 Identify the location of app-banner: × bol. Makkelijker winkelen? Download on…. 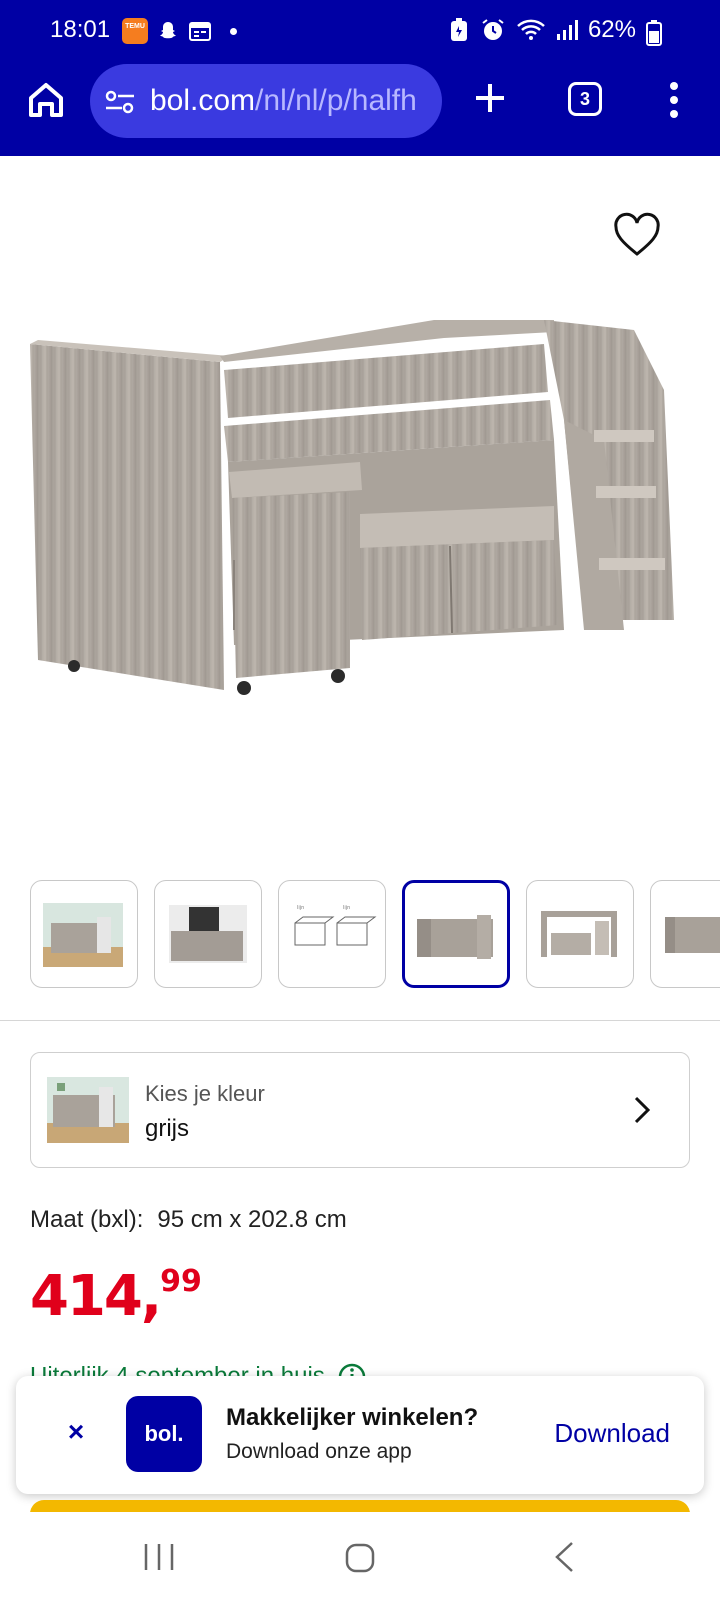
(360, 1435).